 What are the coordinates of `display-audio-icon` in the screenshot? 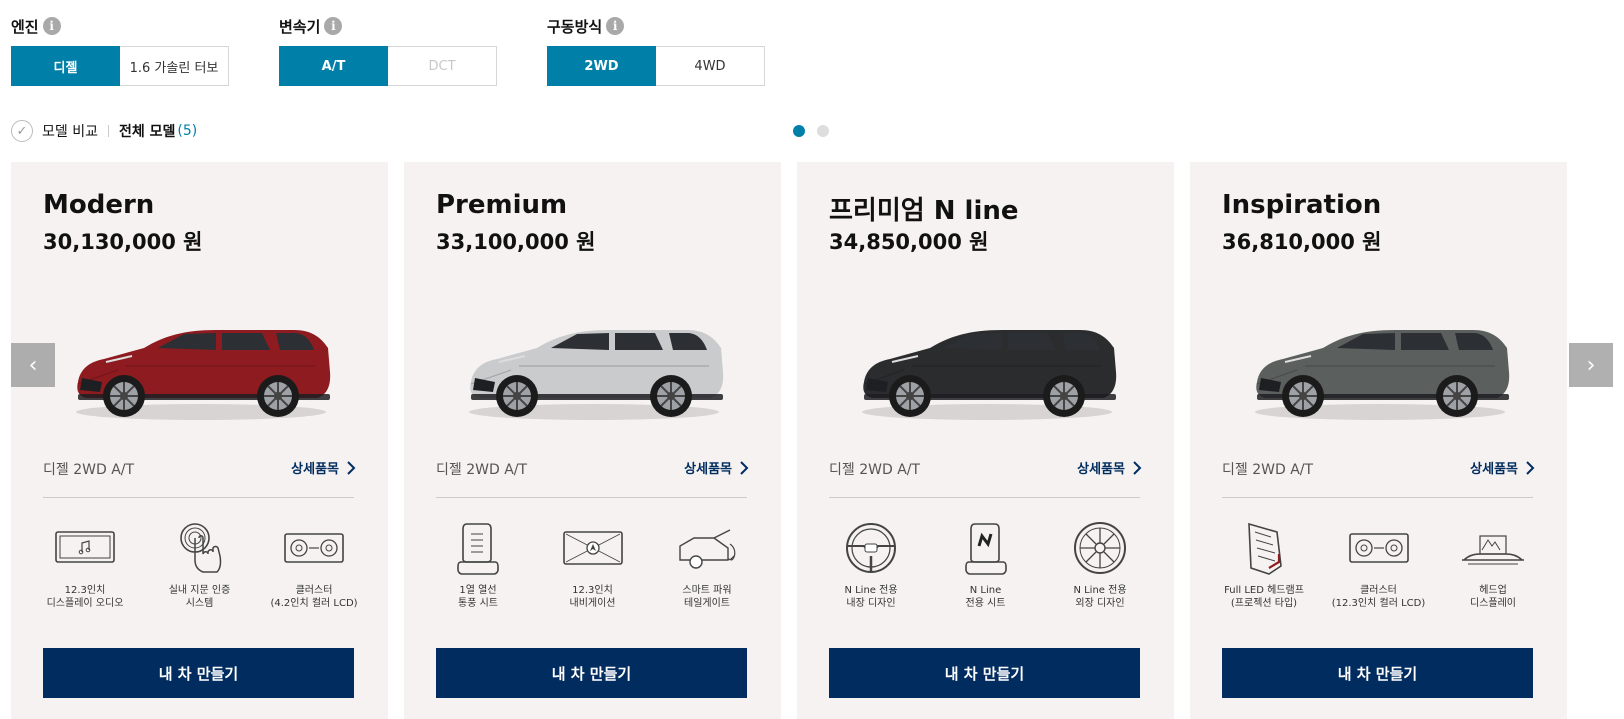 It's located at (85, 547).